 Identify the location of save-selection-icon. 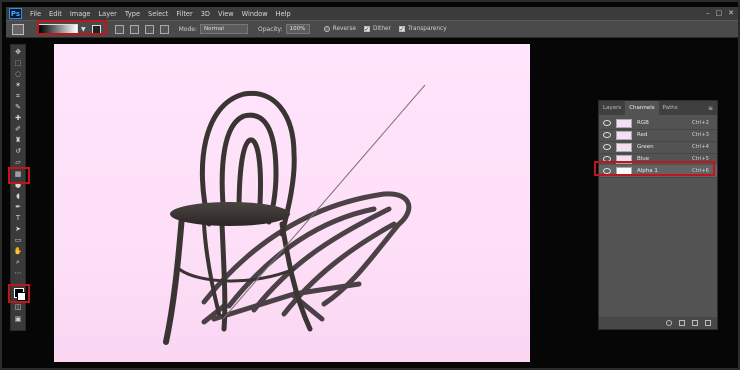
(682, 323).